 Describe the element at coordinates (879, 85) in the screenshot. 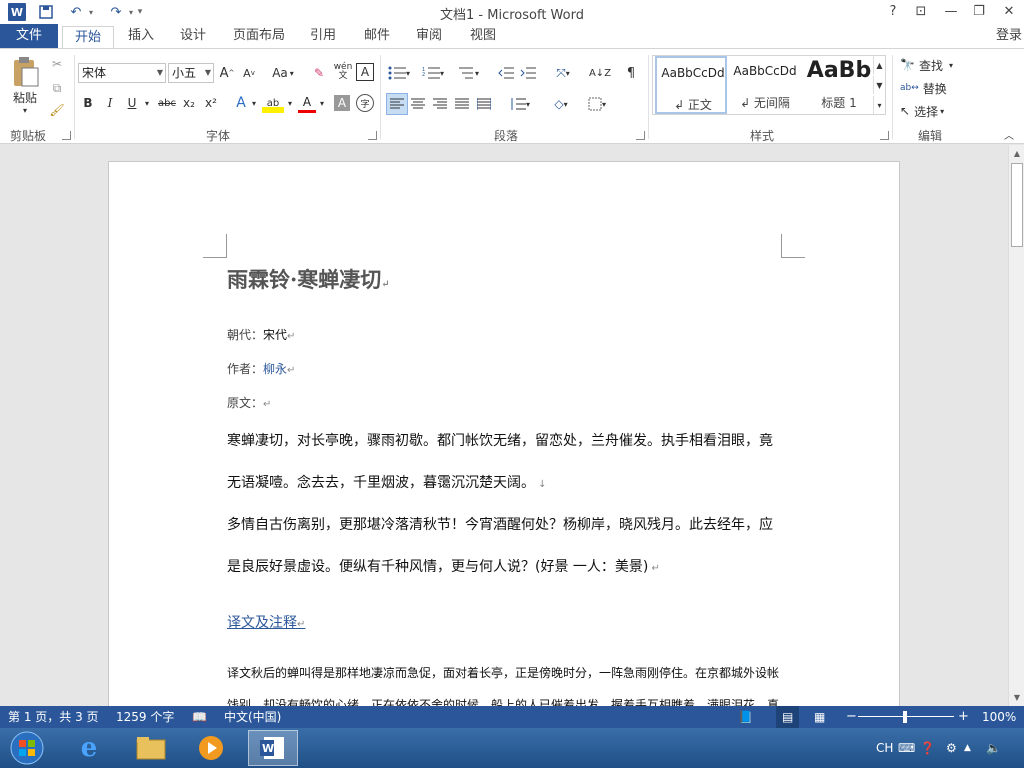

I see `styles-scroll-down-icon: ▼` at that location.